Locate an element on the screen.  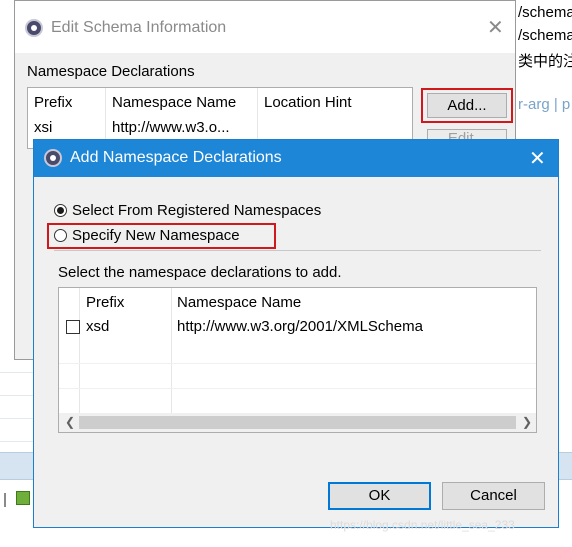
cancel-button: Cancel is located at coordinates (493, 496).